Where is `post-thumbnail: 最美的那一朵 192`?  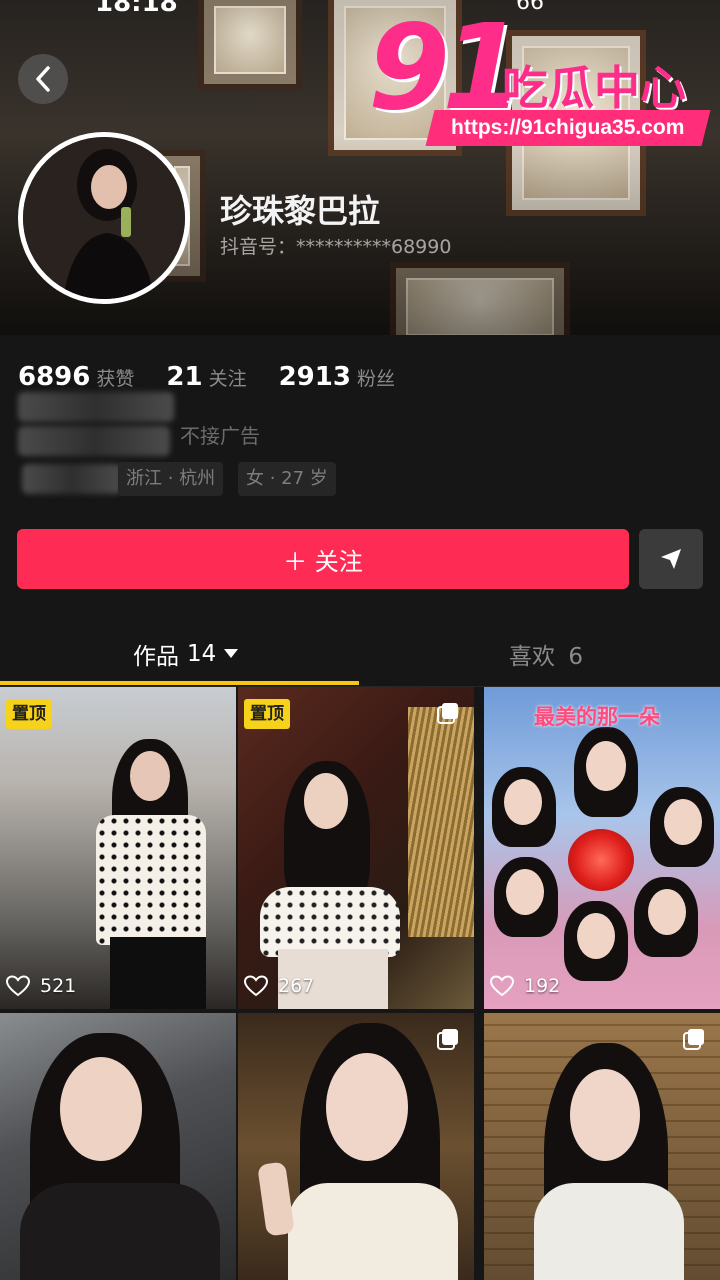
post-thumbnail: 最美的那一朵 192 is located at coordinates (602, 848).